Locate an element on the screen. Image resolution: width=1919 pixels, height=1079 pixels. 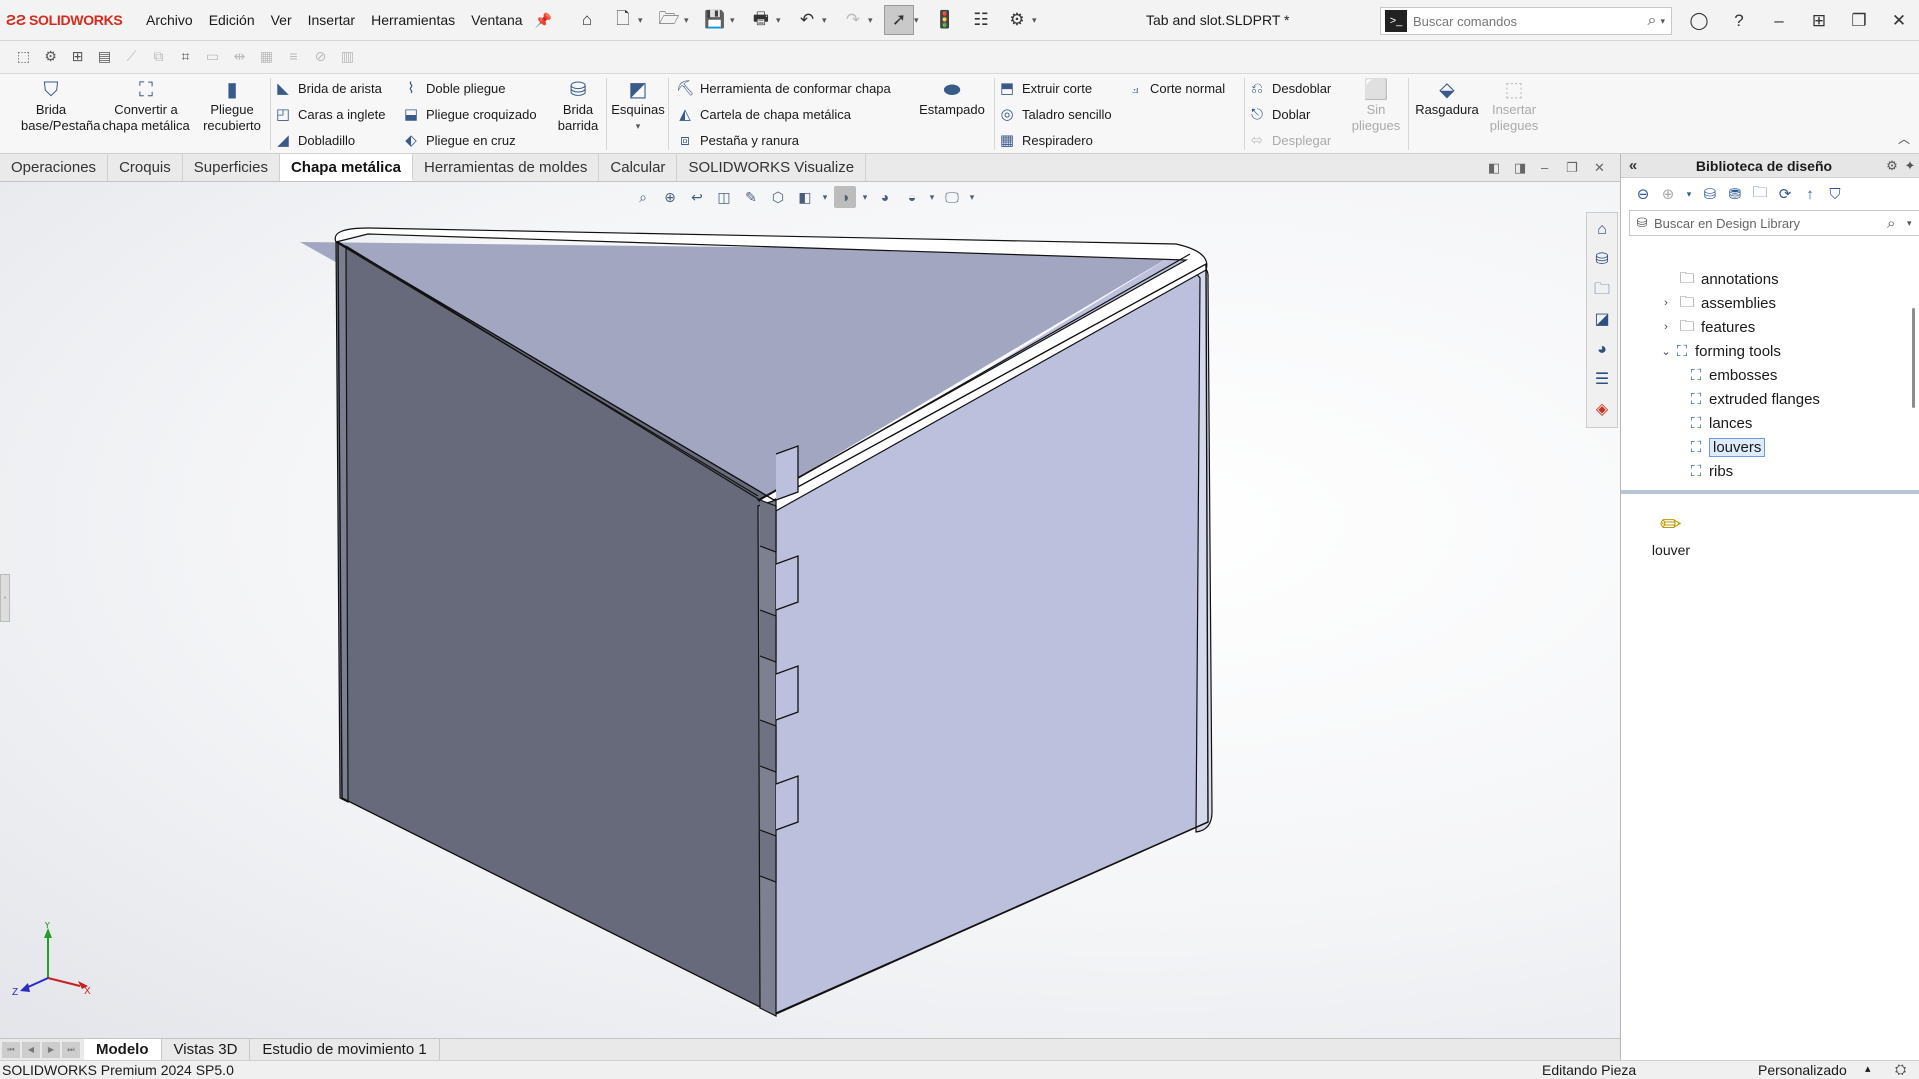
panel-splitter is located at coordinates (1770, 492).